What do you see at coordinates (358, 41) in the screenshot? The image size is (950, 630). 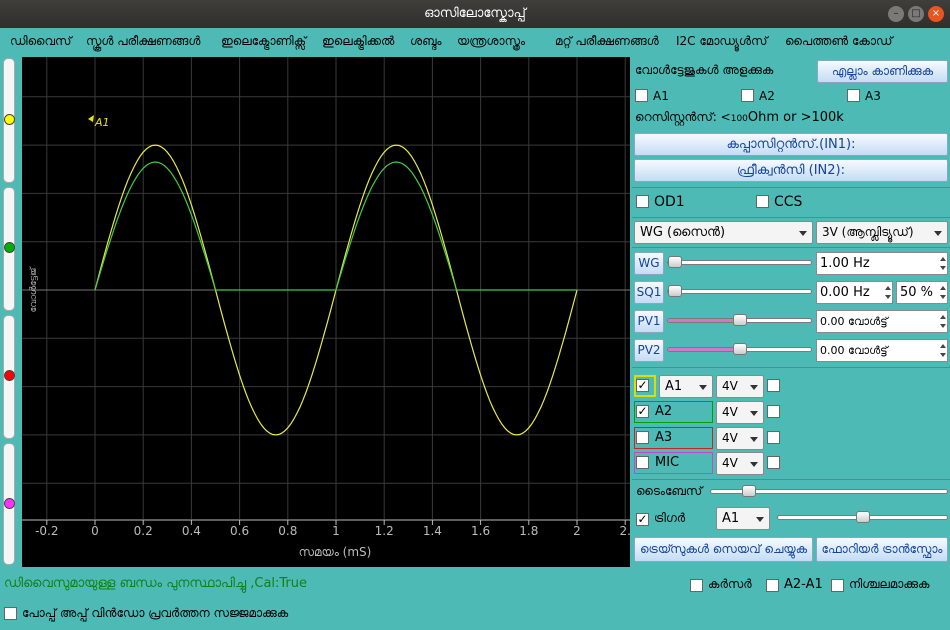 I see `menu-electrical: ഇലെക്ട്രിക്കൽ` at bounding box center [358, 41].